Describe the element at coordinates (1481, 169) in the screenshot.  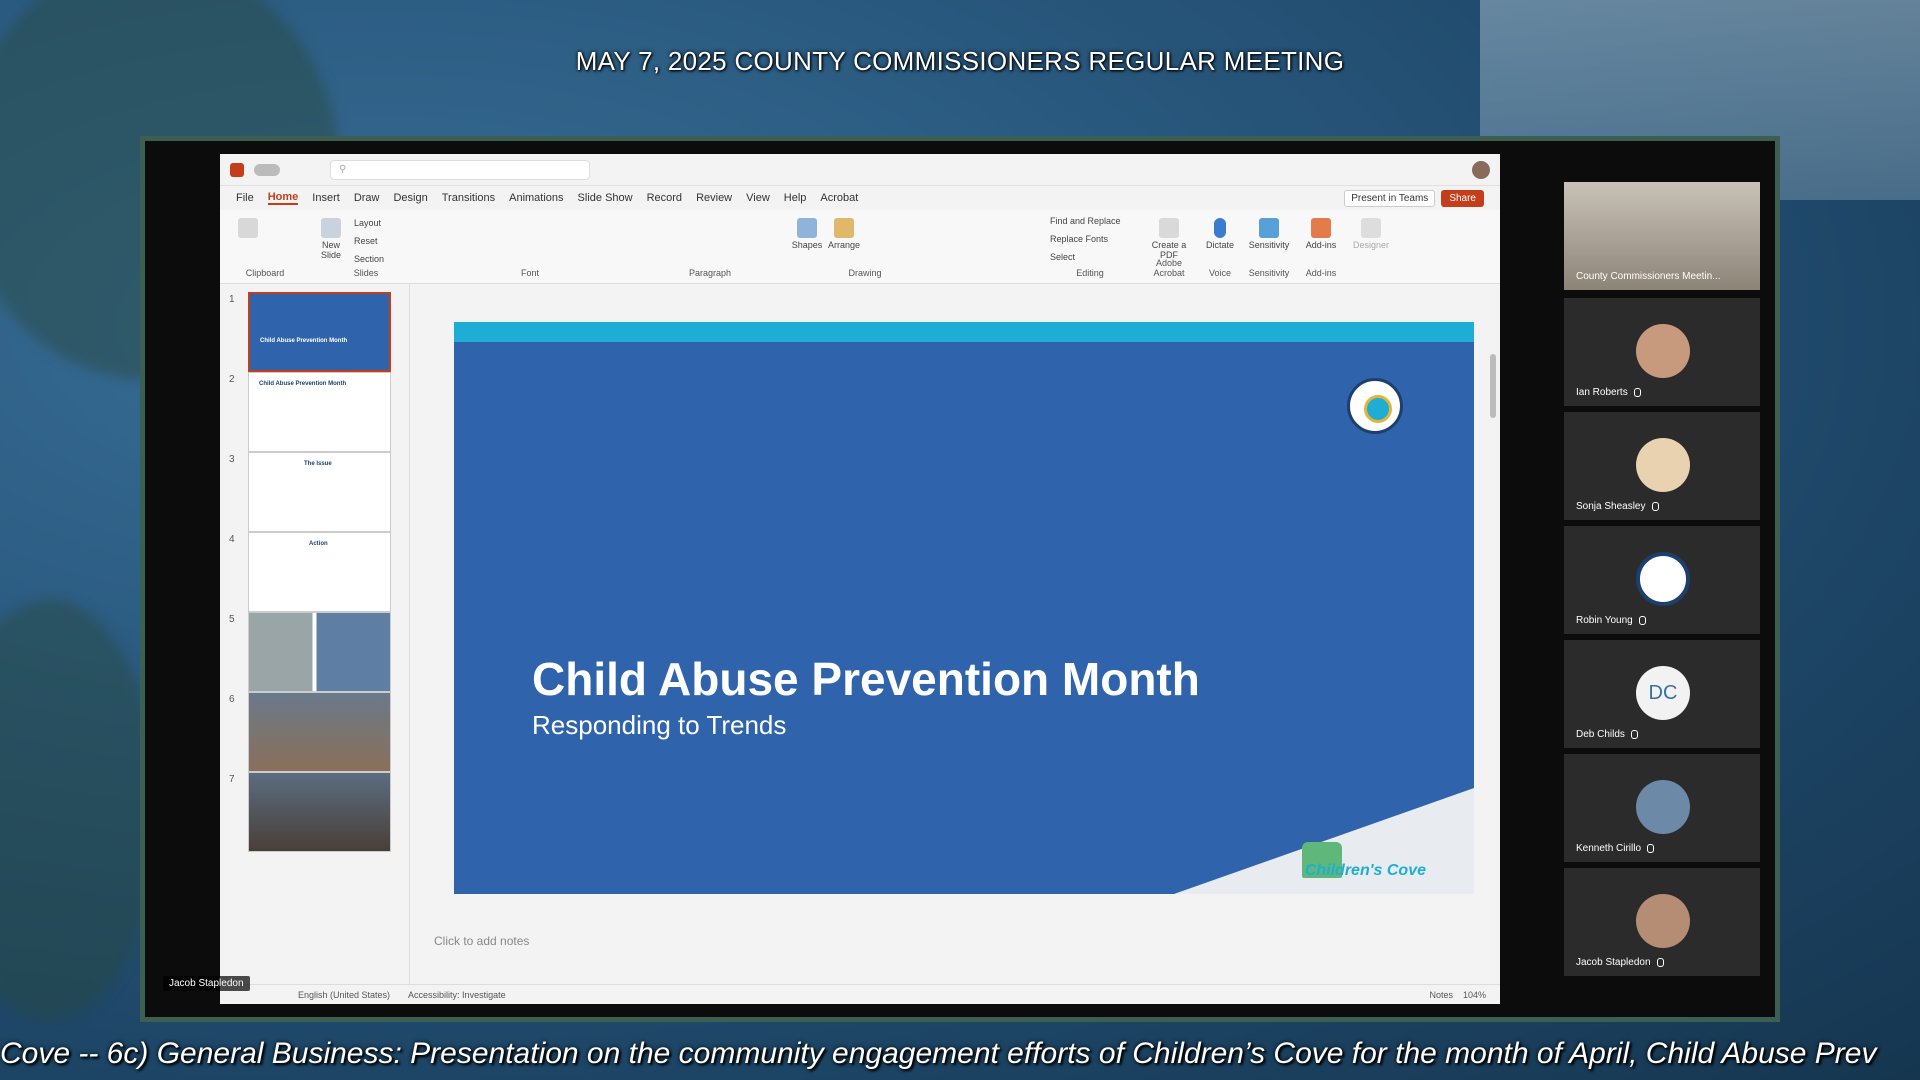
I see `user-avatar` at that location.